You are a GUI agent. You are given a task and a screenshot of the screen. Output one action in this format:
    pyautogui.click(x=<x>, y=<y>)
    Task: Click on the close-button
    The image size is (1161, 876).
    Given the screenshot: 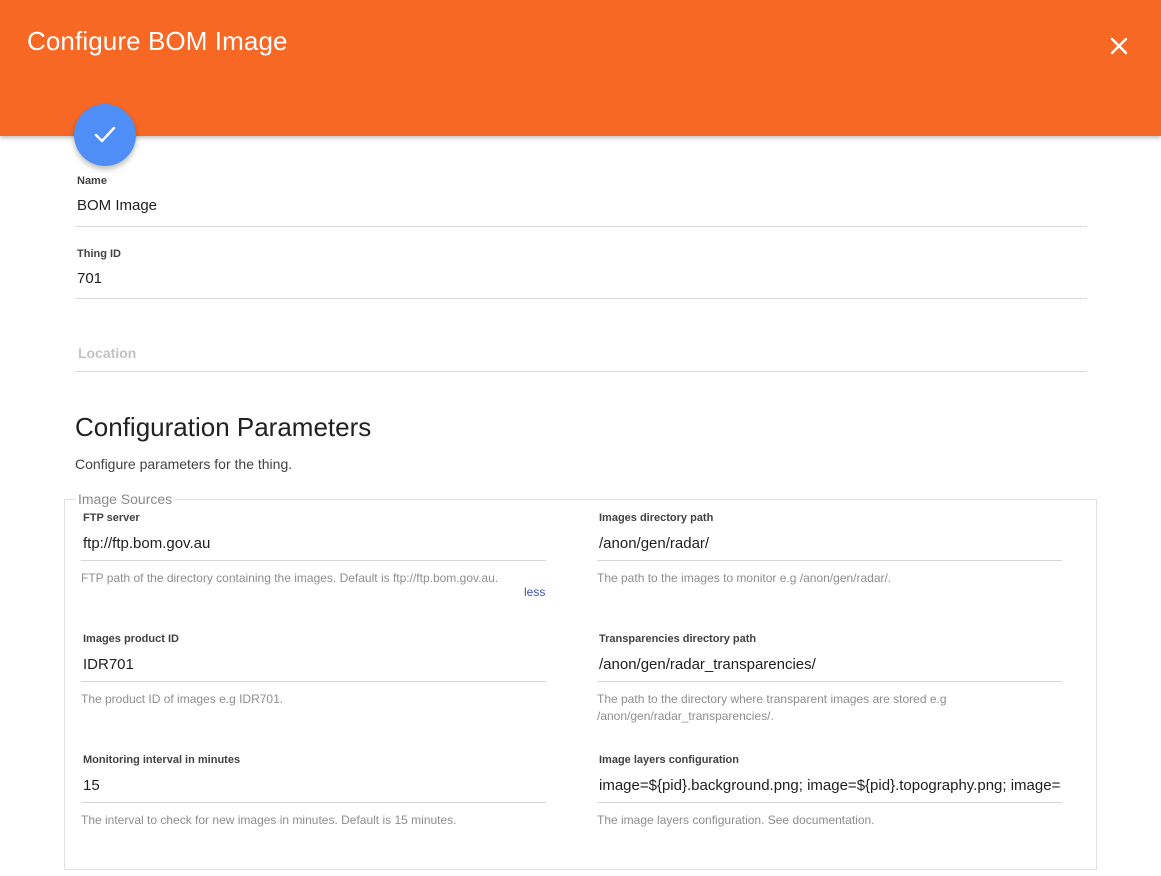 What is the action you would take?
    pyautogui.click(x=1119, y=45)
    